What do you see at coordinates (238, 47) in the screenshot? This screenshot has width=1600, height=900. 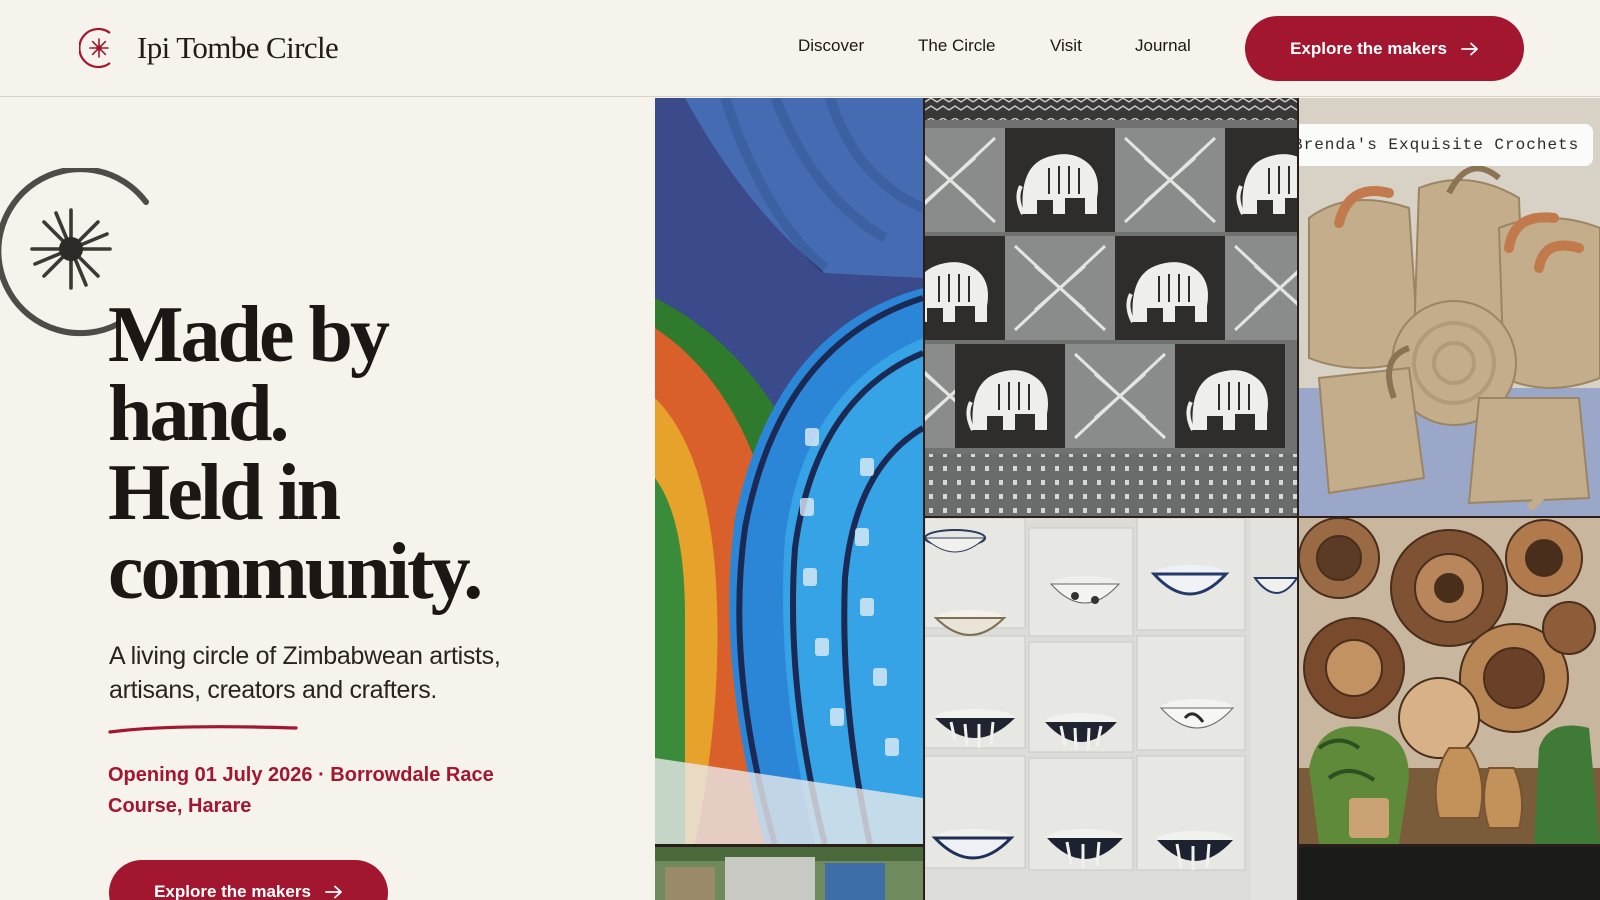 I see `brand-name: Ipi Tombe Circle` at bounding box center [238, 47].